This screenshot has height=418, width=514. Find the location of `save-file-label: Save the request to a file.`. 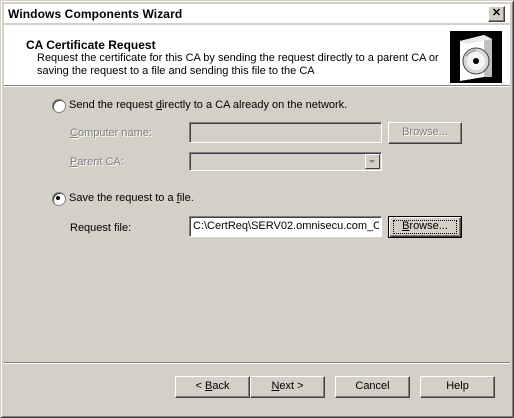

save-file-label: Save the request to a file. is located at coordinates (131, 198).